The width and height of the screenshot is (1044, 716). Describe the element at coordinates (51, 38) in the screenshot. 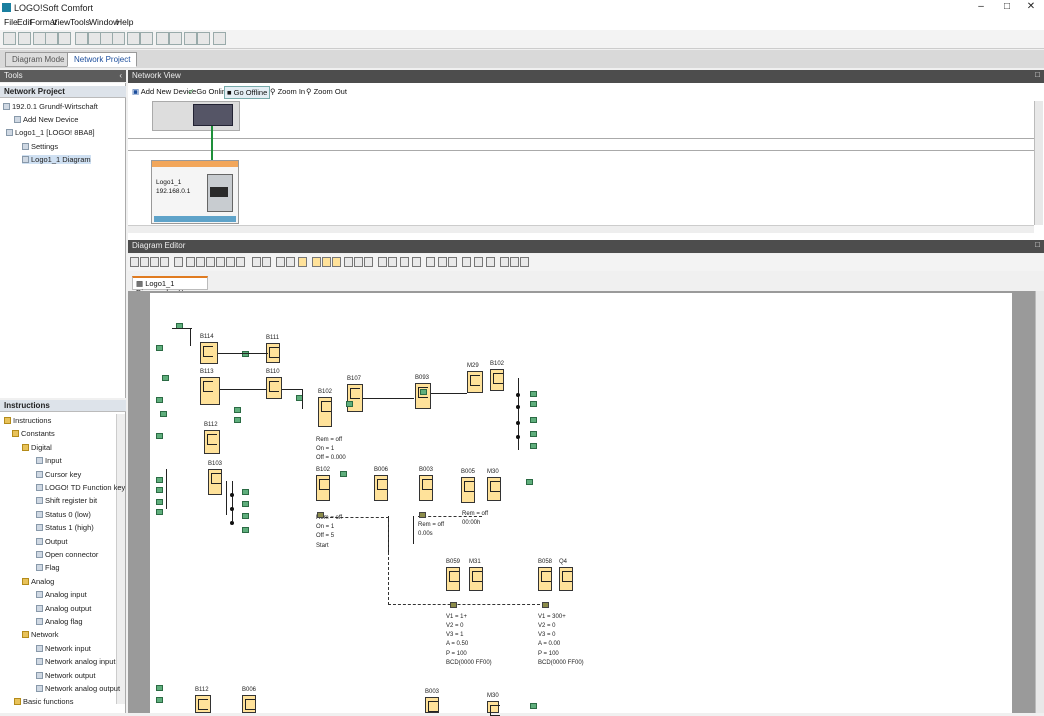

I see `save-icon` at that location.